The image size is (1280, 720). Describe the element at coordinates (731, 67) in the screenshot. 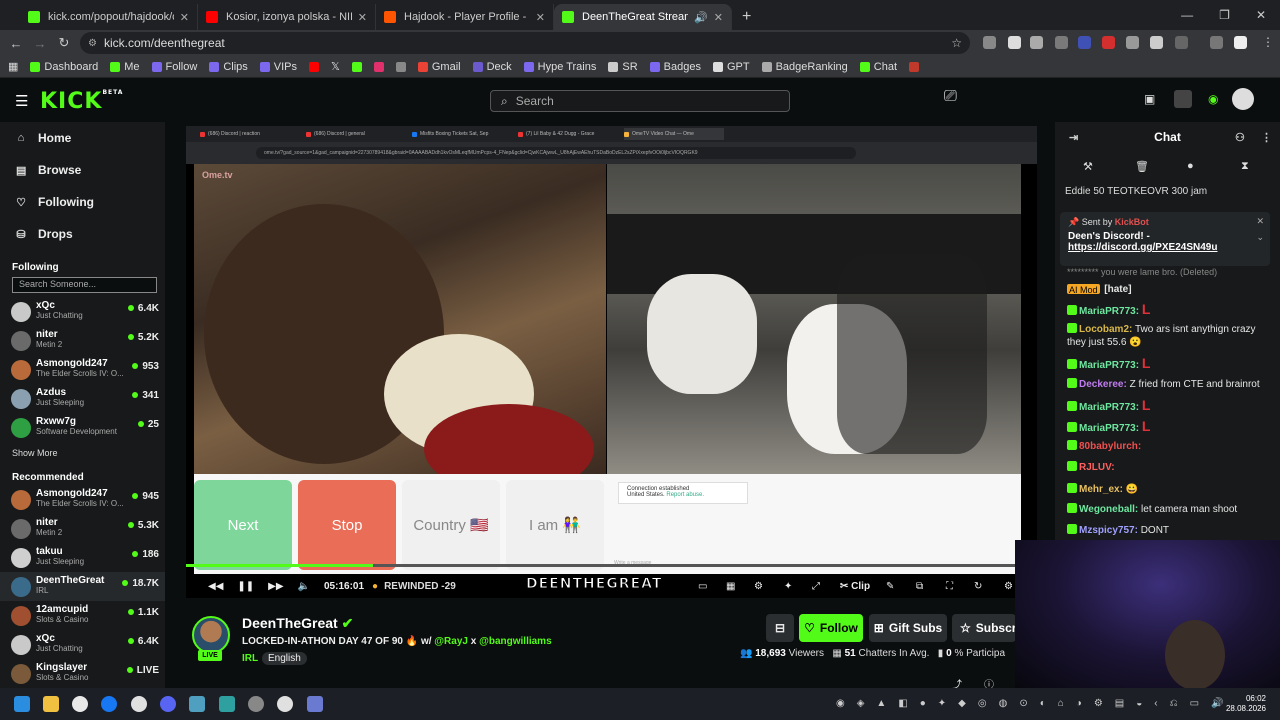

I see `bookmark-gpt: GPT` at that location.